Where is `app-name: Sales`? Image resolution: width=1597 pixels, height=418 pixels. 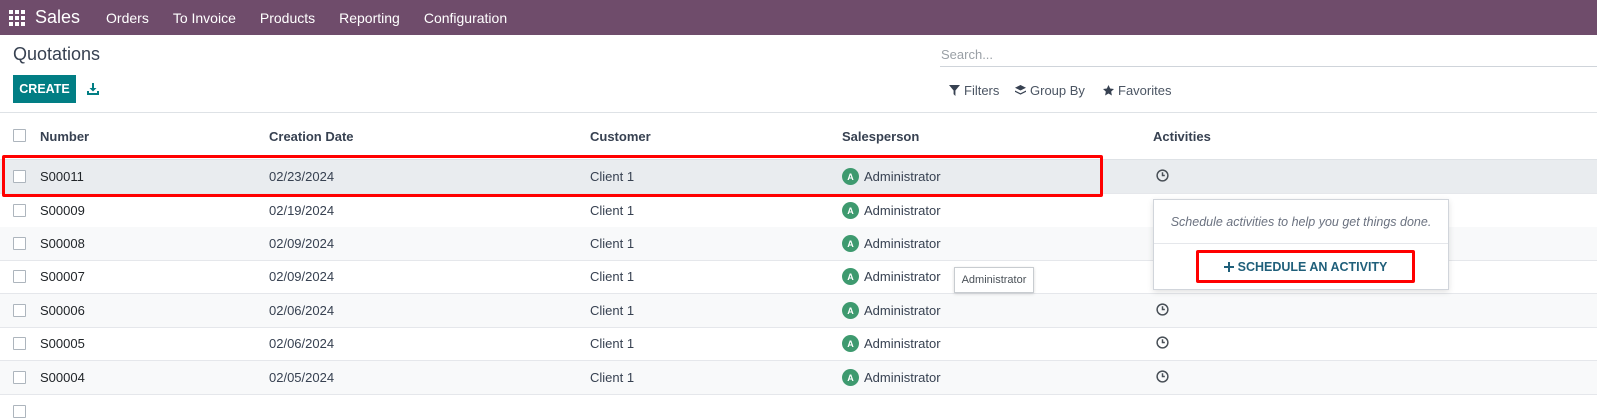 app-name: Sales is located at coordinates (57, 17).